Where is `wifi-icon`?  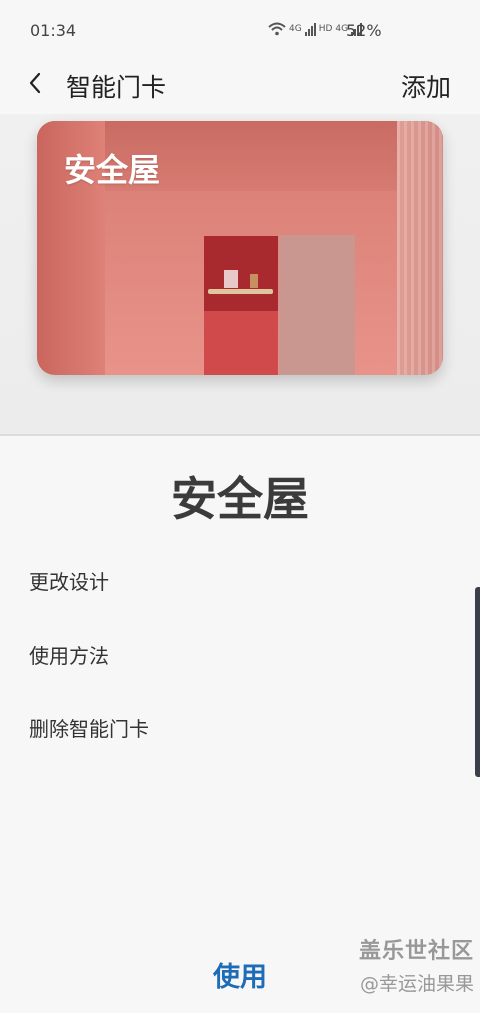
wifi-icon is located at coordinates (277, 29).